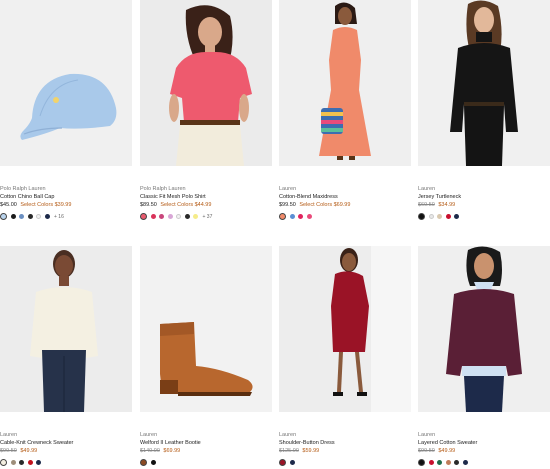 Image resolution: width=550 pixels, height=469 pixels. Describe the element at coordinates (345, 329) in the screenshot. I see `product-image-shoulder-button-dress` at that location.